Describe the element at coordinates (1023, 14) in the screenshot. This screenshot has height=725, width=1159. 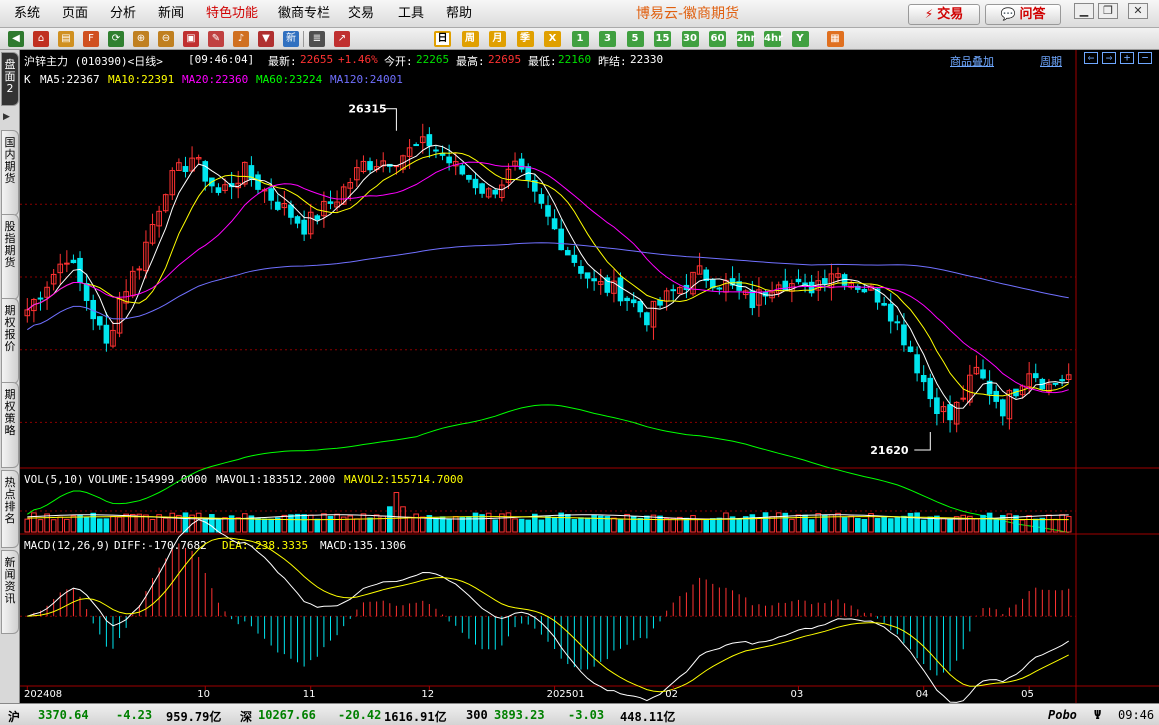
I see `ask-button: 💬 问答` at that location.